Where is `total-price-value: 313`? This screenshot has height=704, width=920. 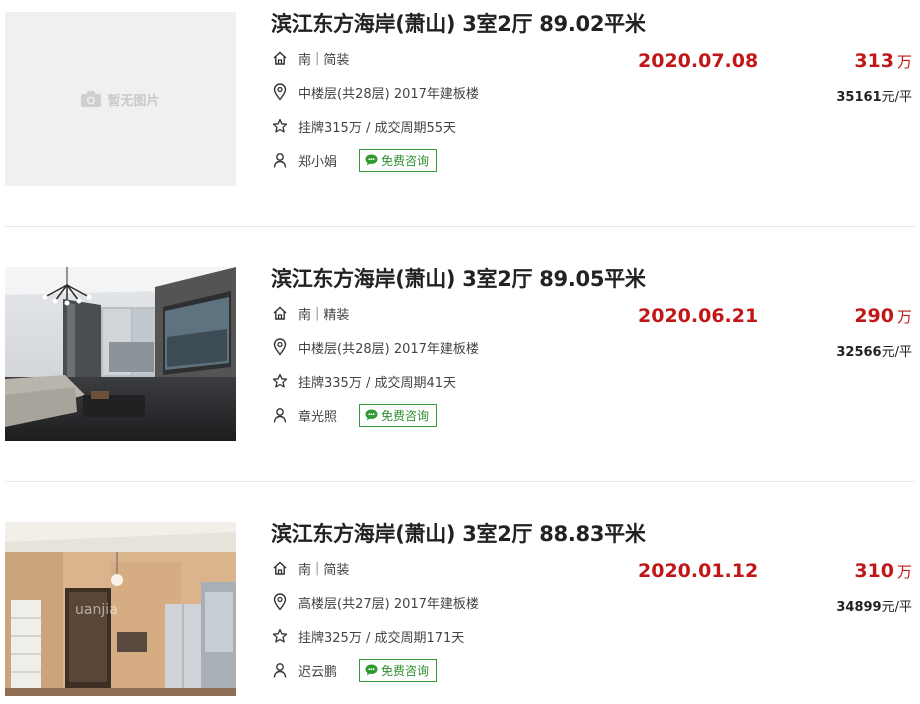 total-price-value: 313 is located at coordinates (874, 61).